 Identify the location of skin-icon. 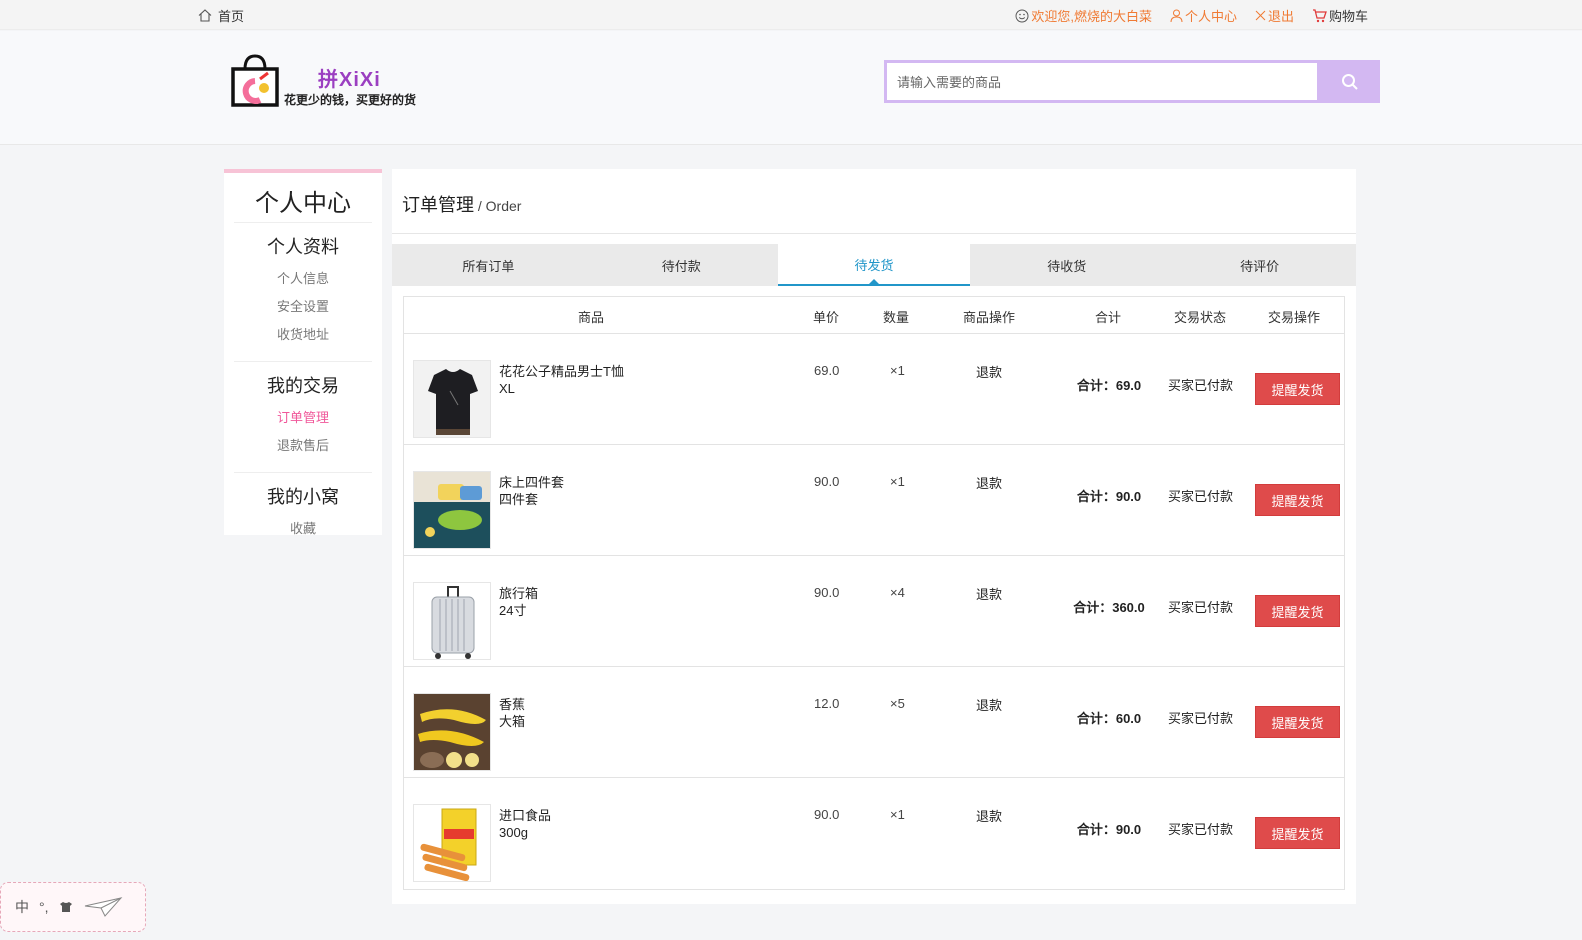
(66, 907).